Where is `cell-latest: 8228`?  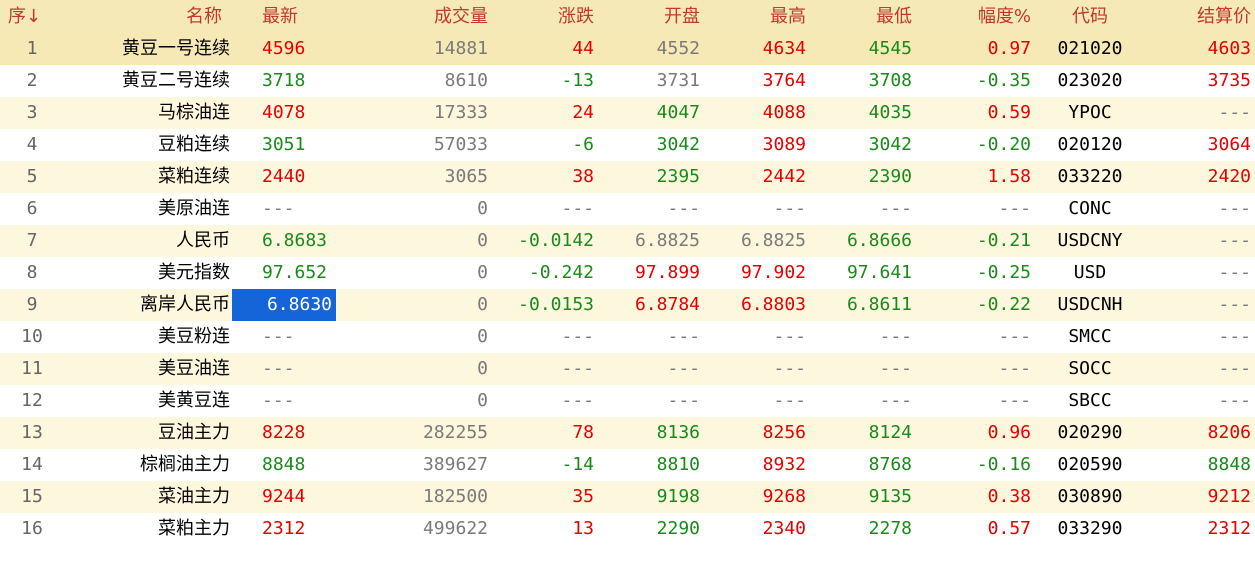 cell-latest: 8228 is located at coordinates (284, 432).